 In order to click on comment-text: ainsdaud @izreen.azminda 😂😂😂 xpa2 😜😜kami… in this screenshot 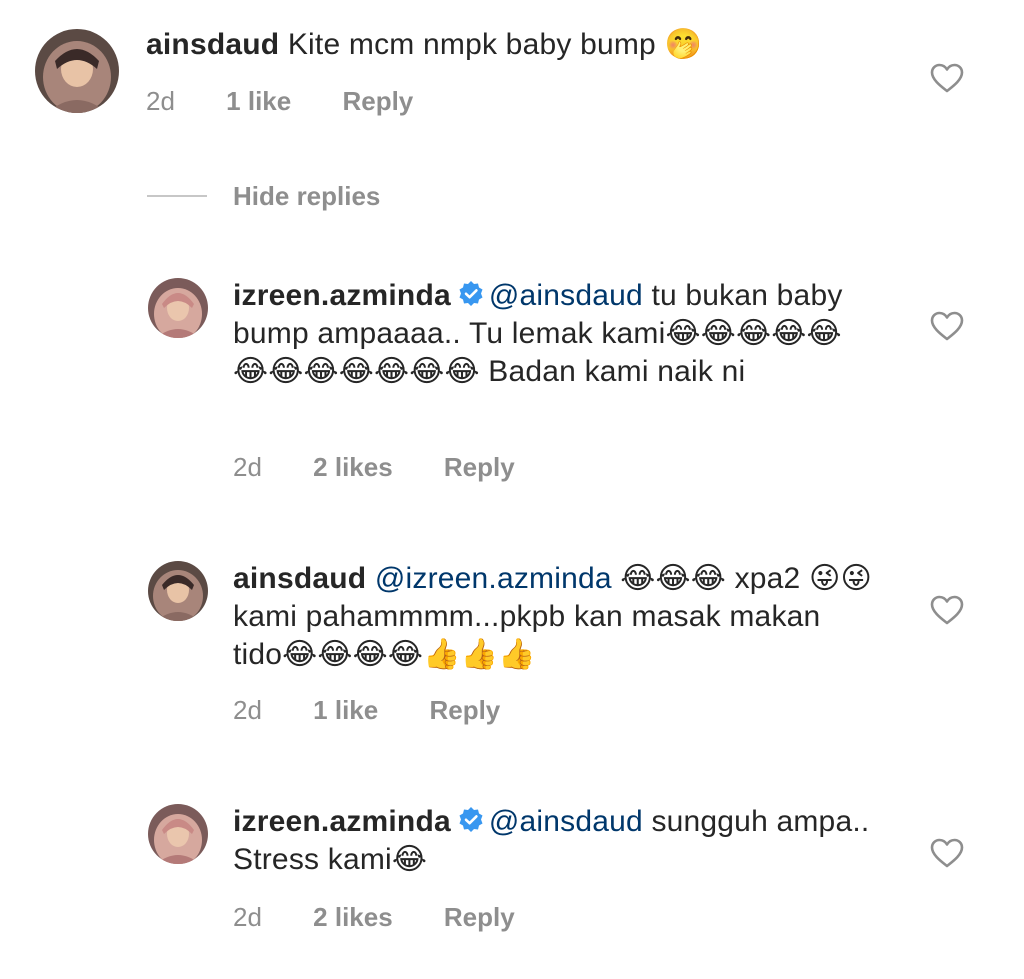, I will do `click(553, 617)`.